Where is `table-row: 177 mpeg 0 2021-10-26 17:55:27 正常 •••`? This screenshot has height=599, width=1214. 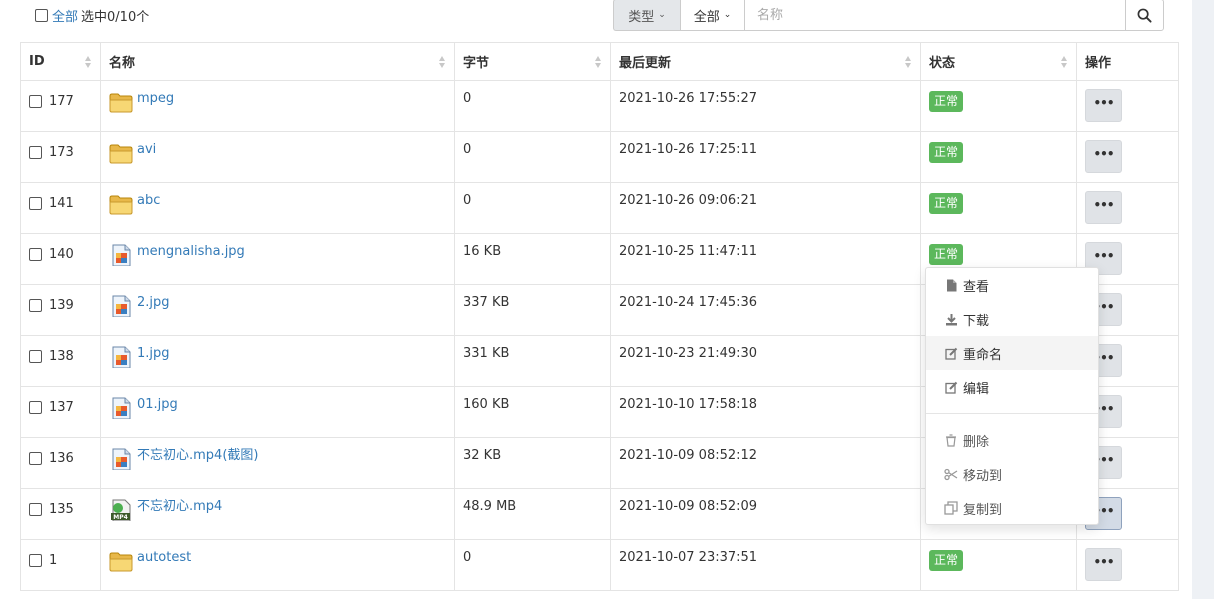 table-row: 177 mpeg 0 2021-10-26 17:55:27 正常 ••• is located at coordinates (599, 106).